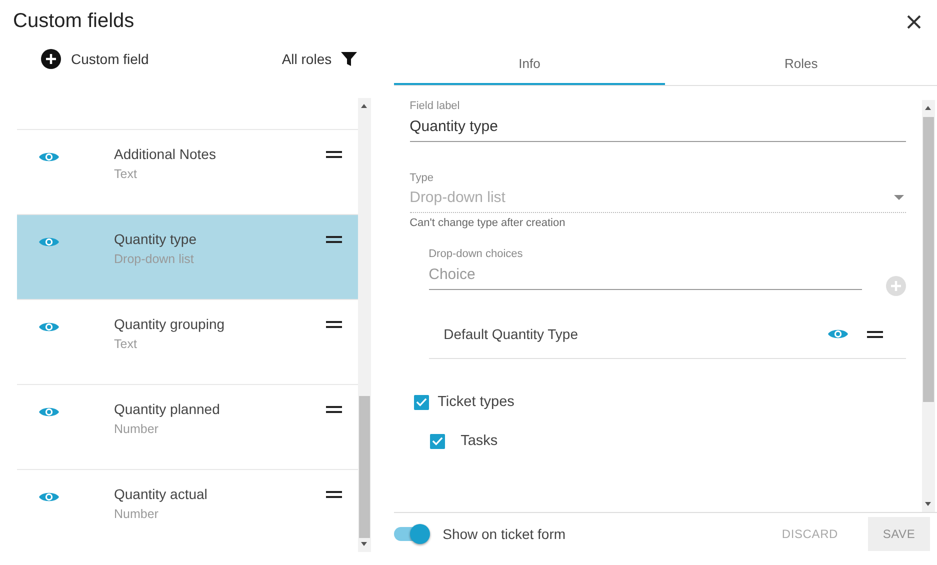  What do you see at coordinates (95, 59) in the screenshot?
I see `add-field-button: Custom field` at bounding box center [95, 59].